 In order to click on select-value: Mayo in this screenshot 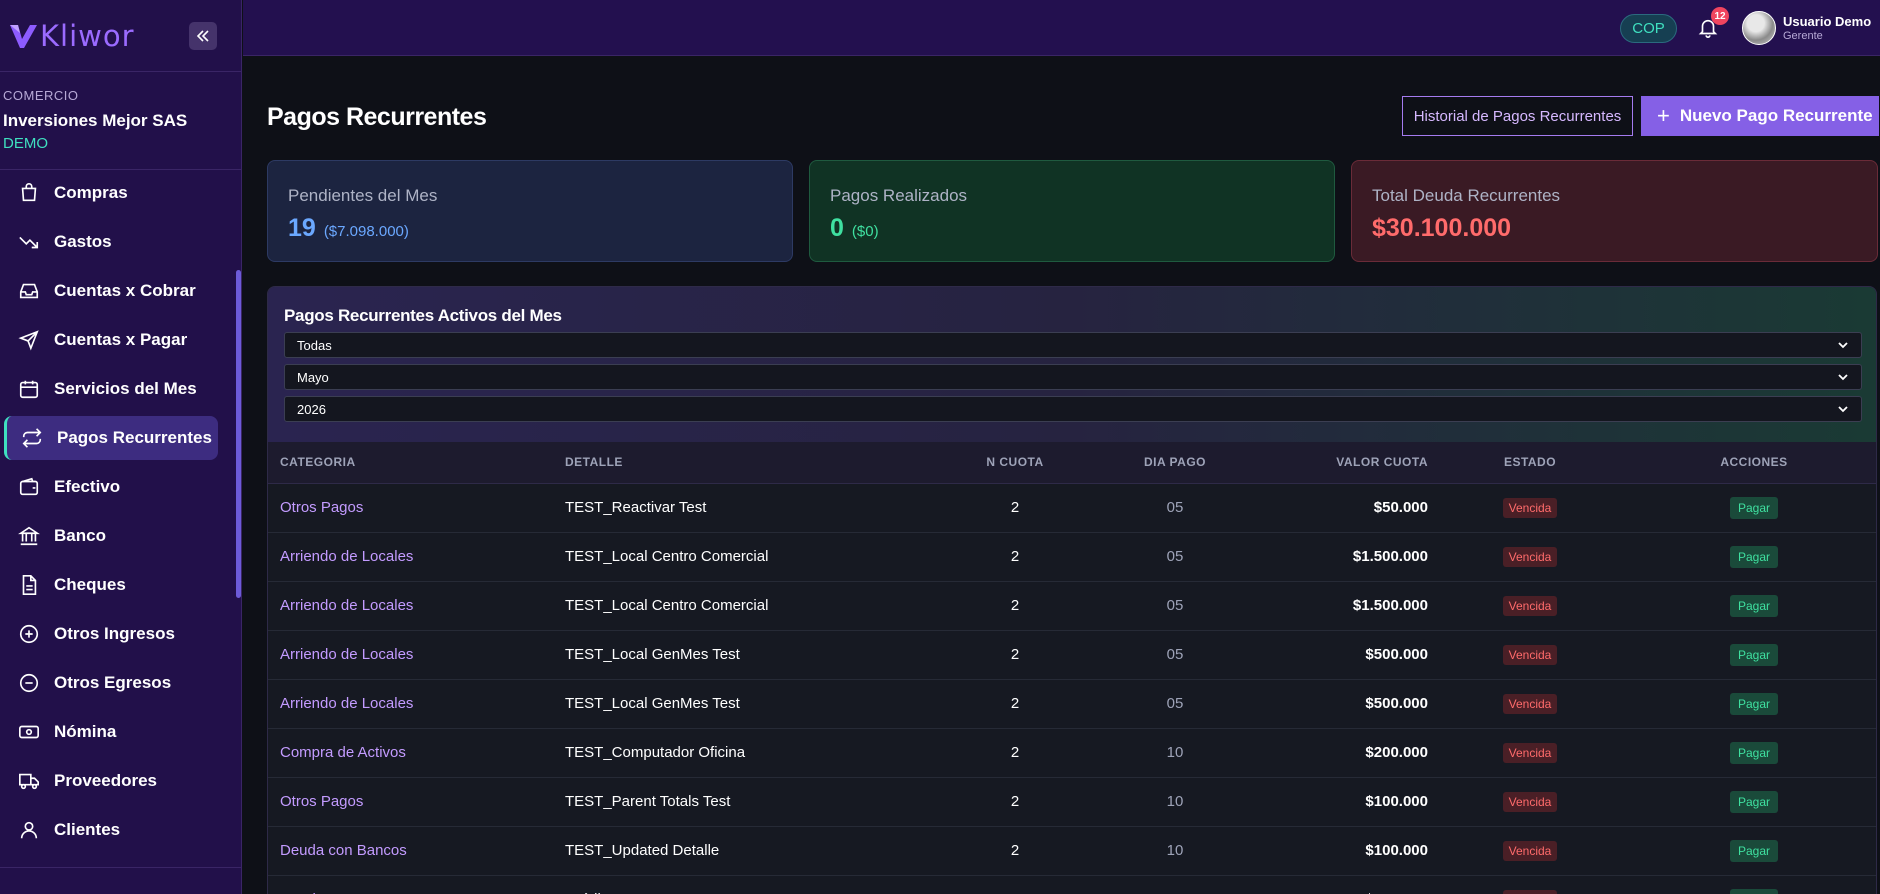, I will do `click(313, 377)`.